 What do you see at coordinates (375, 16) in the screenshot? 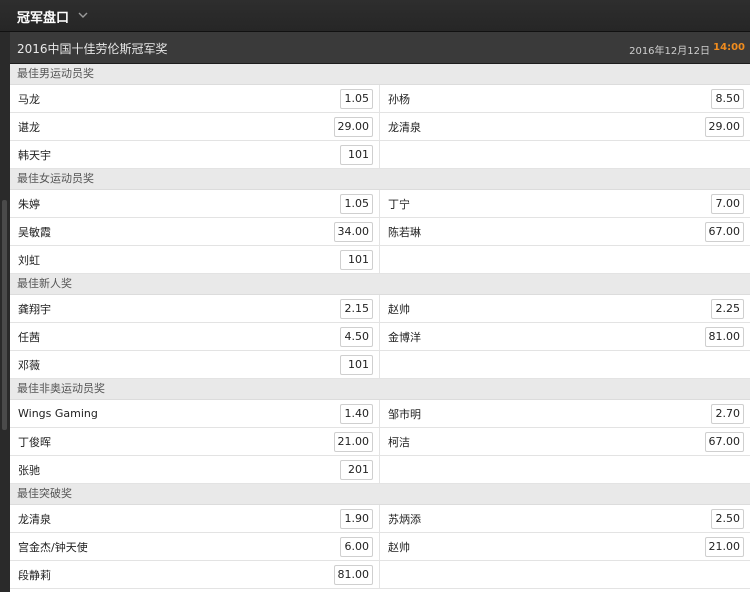
I see `top-bar: 冠军盘口` at bounding box center [375, 16].